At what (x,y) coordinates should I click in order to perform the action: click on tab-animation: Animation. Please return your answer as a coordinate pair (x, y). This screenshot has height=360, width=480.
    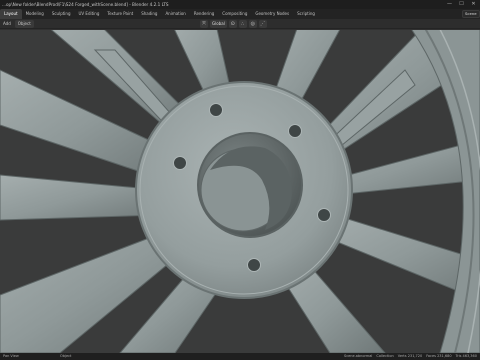
    Looking at the image, I should click on (175, 14).